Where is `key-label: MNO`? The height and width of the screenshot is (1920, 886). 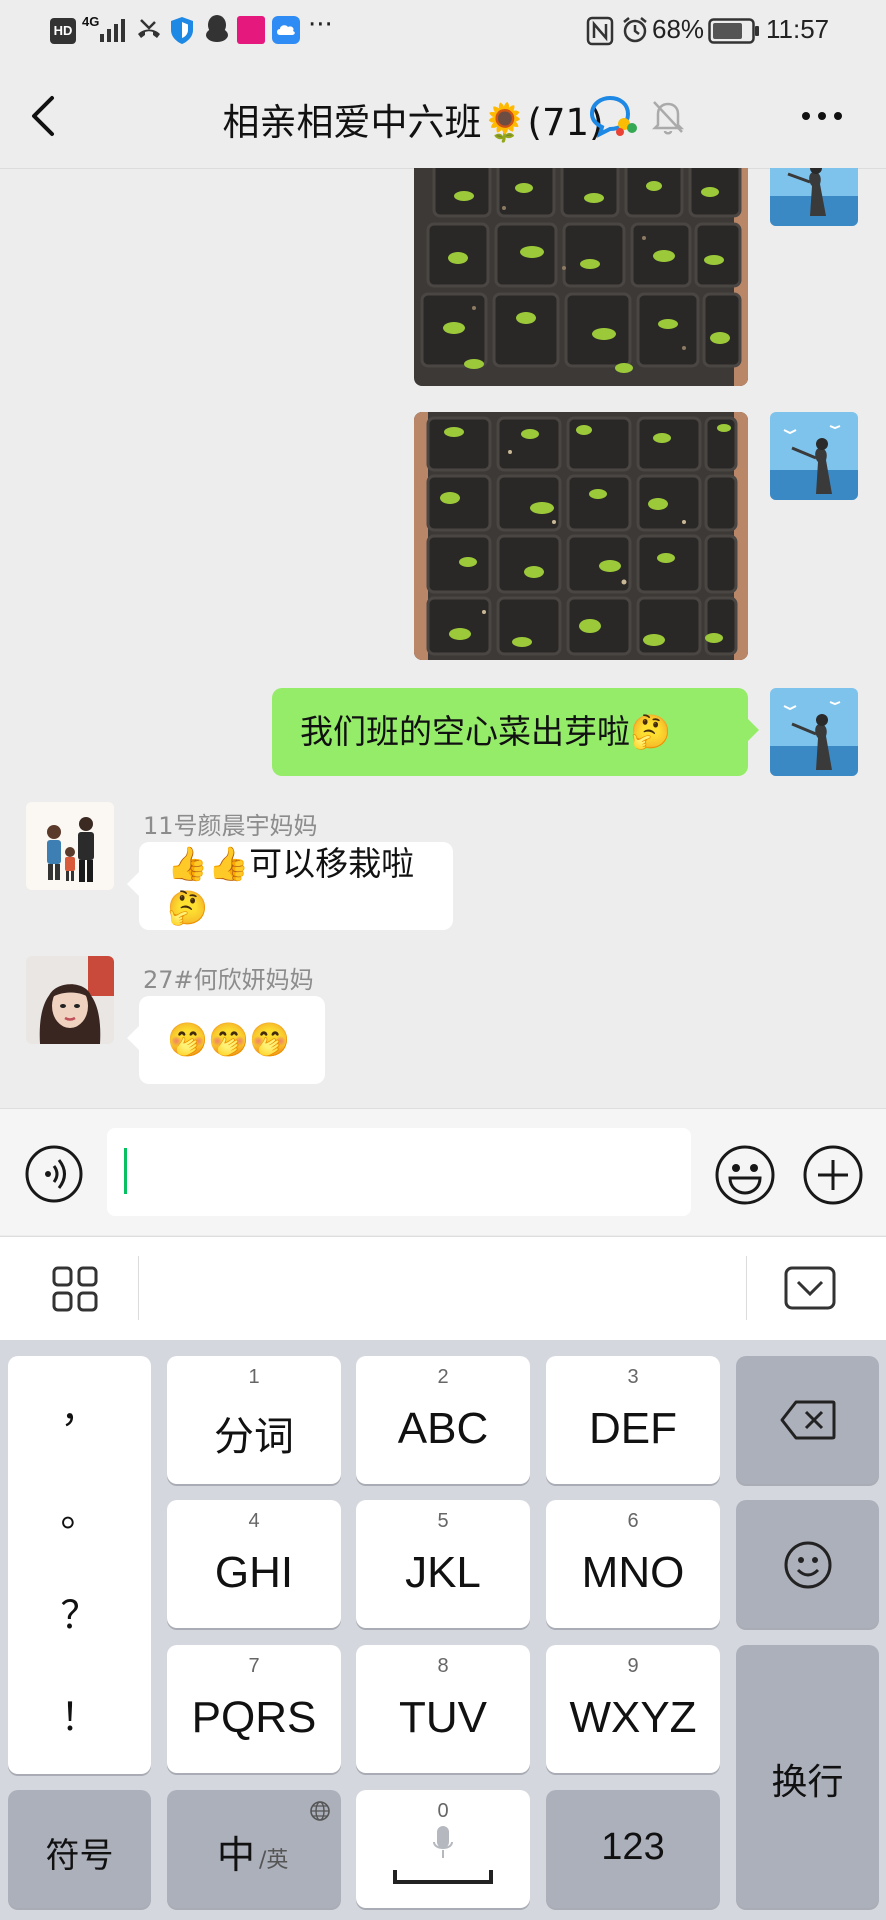
key-label: MNO is located at coordinates (633, 1572).